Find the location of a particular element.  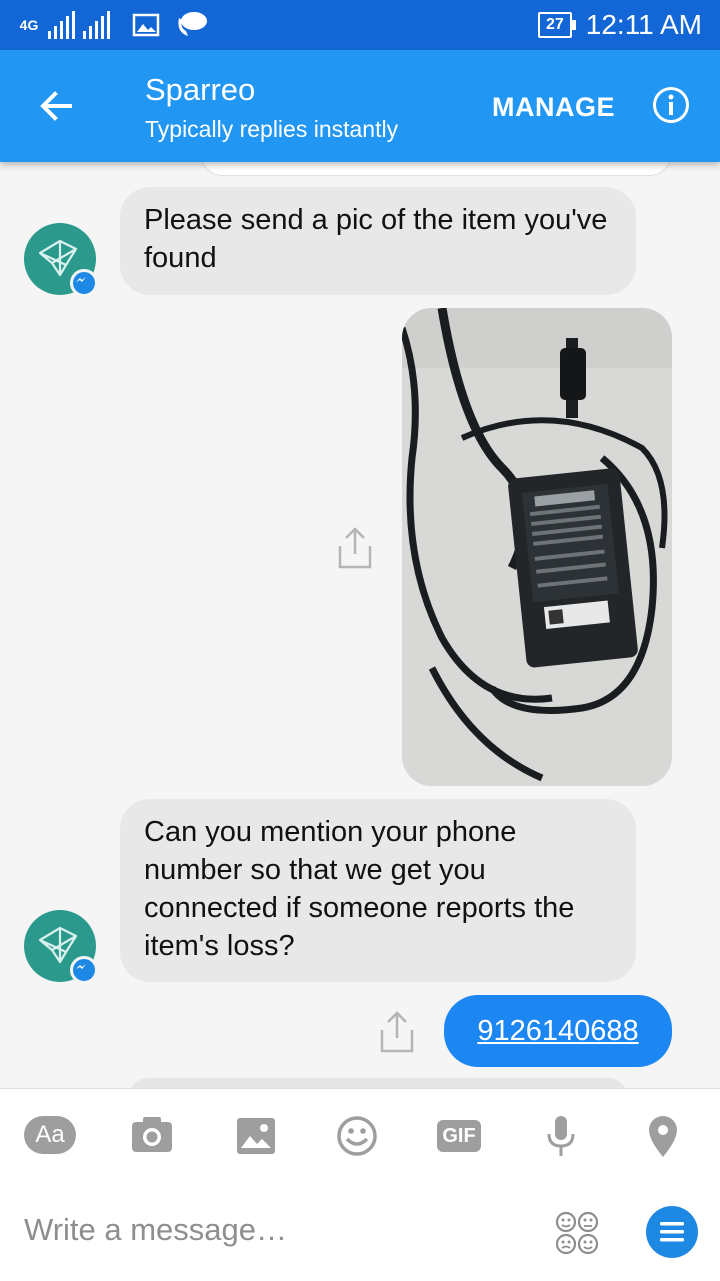

gif-icon: GIF is located at coordinates (459, 1136).